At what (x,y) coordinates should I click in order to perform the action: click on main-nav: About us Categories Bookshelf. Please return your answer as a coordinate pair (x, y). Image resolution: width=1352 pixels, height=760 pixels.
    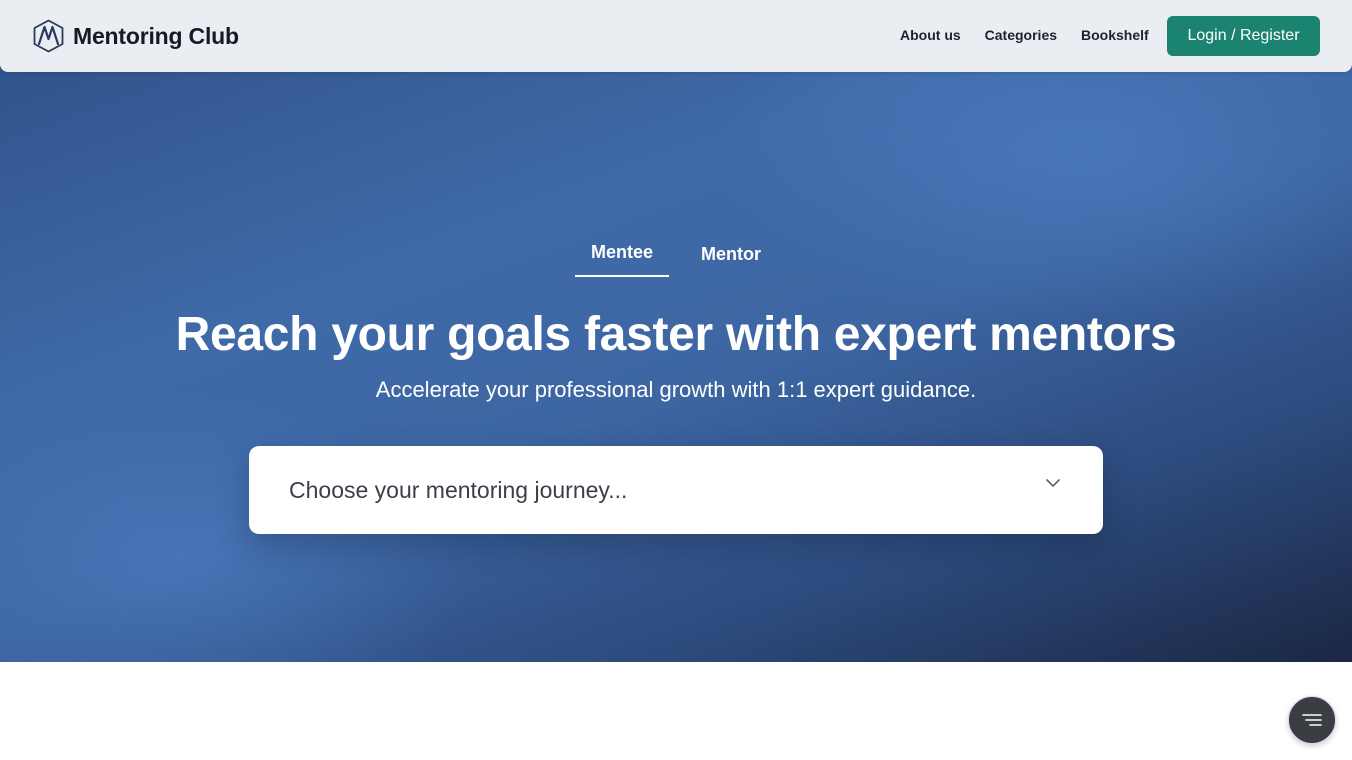
    Looking at the image, I should click on (1024, 35).